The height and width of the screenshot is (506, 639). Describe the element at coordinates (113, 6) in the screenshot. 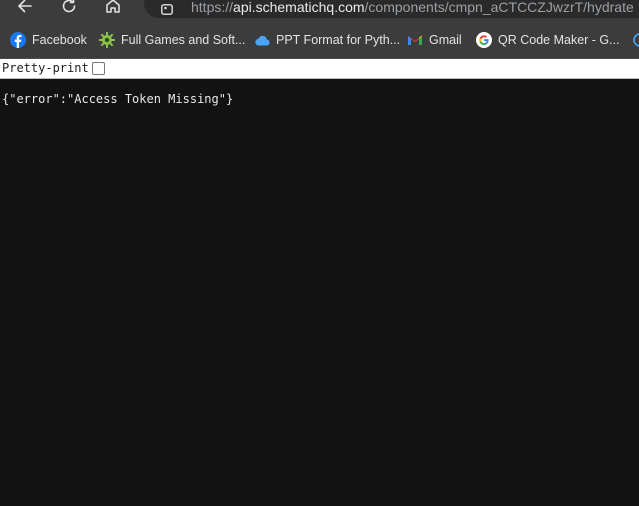

I see `home-icon` at that location.